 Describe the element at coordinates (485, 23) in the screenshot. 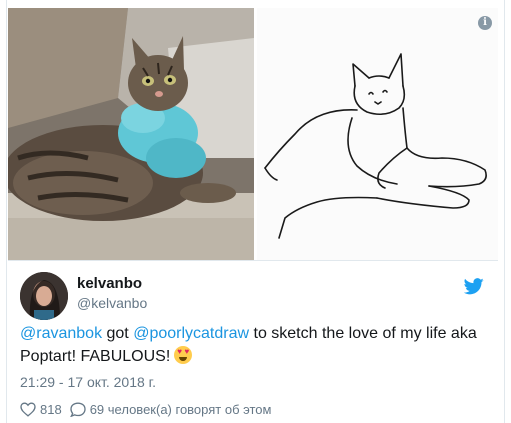

I see `info-icon: i` at that location.